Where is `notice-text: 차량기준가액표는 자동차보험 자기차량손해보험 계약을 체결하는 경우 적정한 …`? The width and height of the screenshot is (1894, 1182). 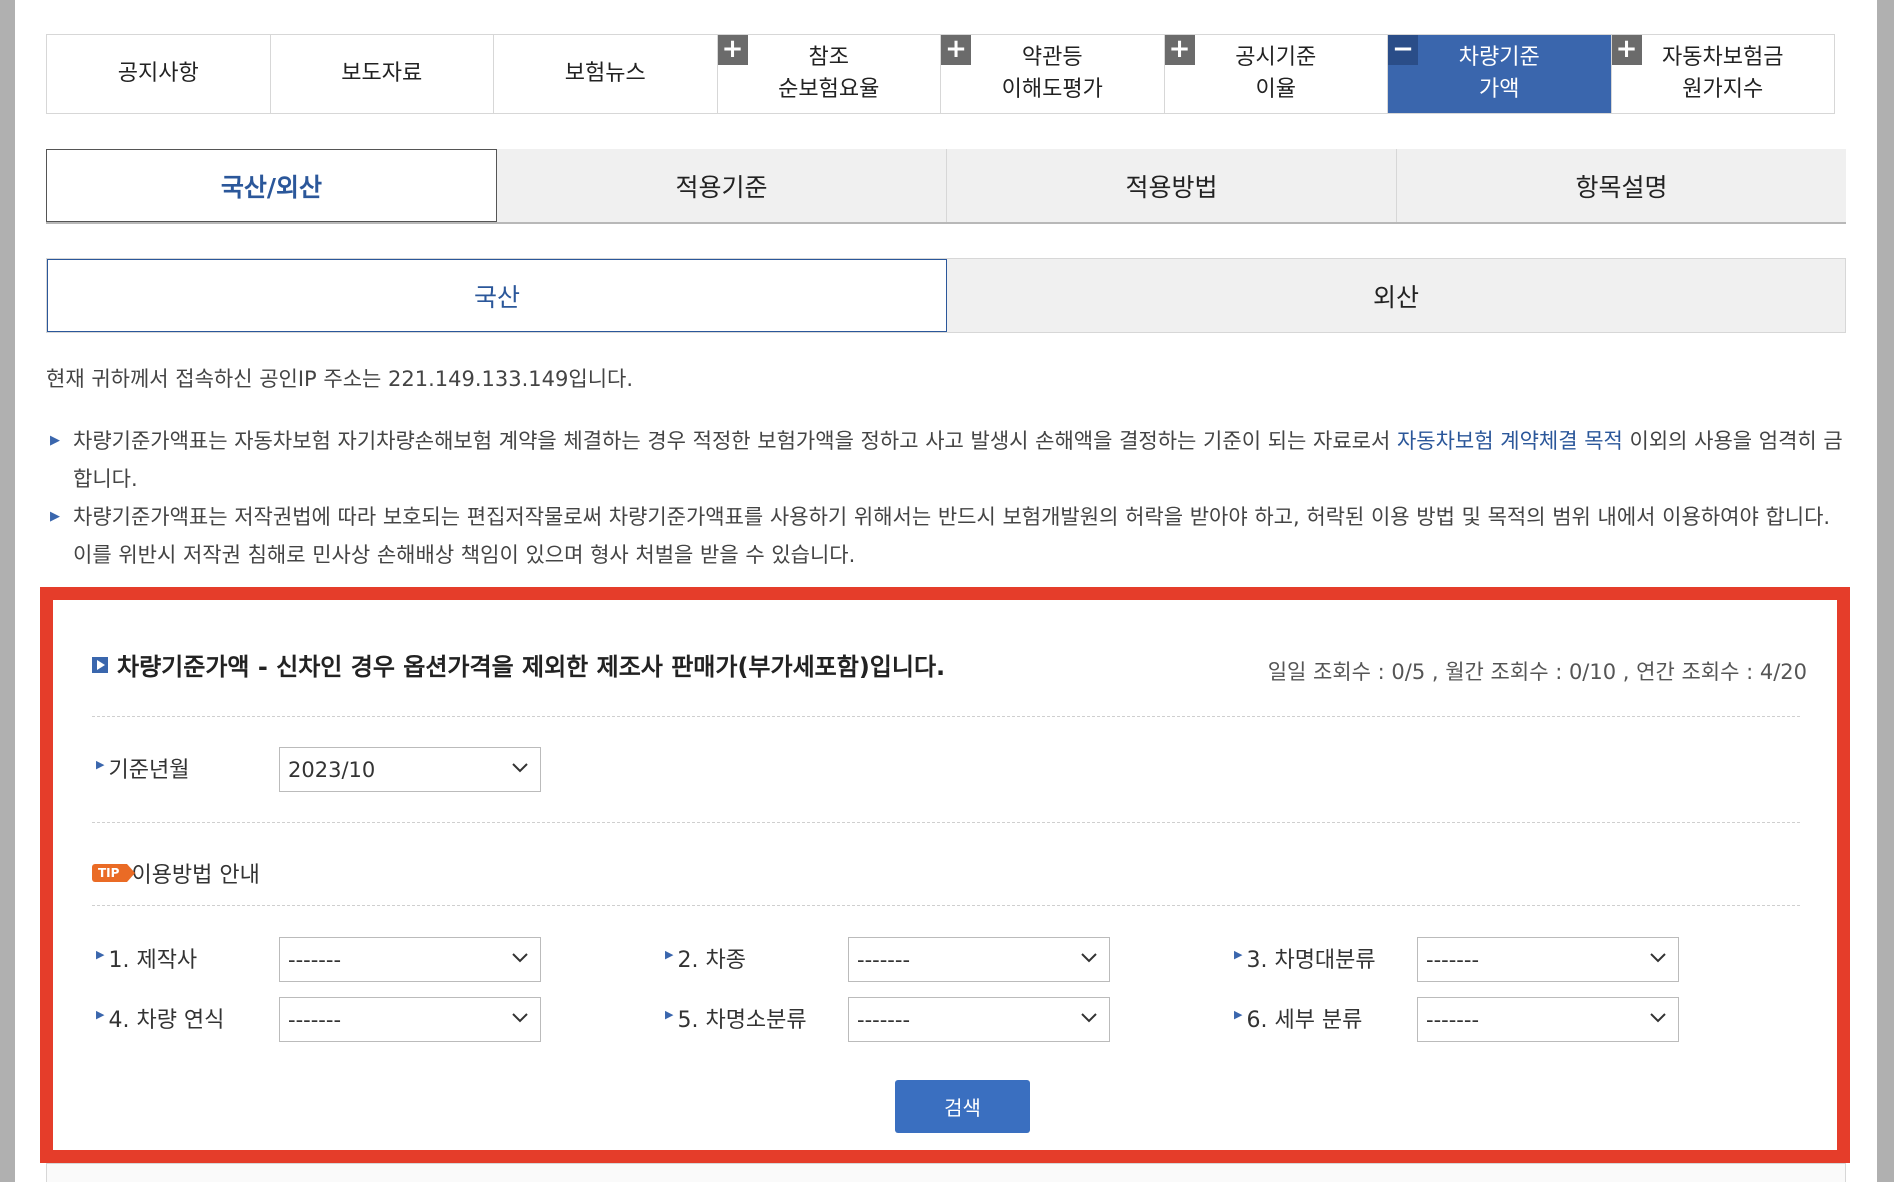 notice-text: 차량기준가액표는 자동차보험 자기차량손해보험 계약을 체결하는 경우 적정한 … is located at coordinates (735, 441).